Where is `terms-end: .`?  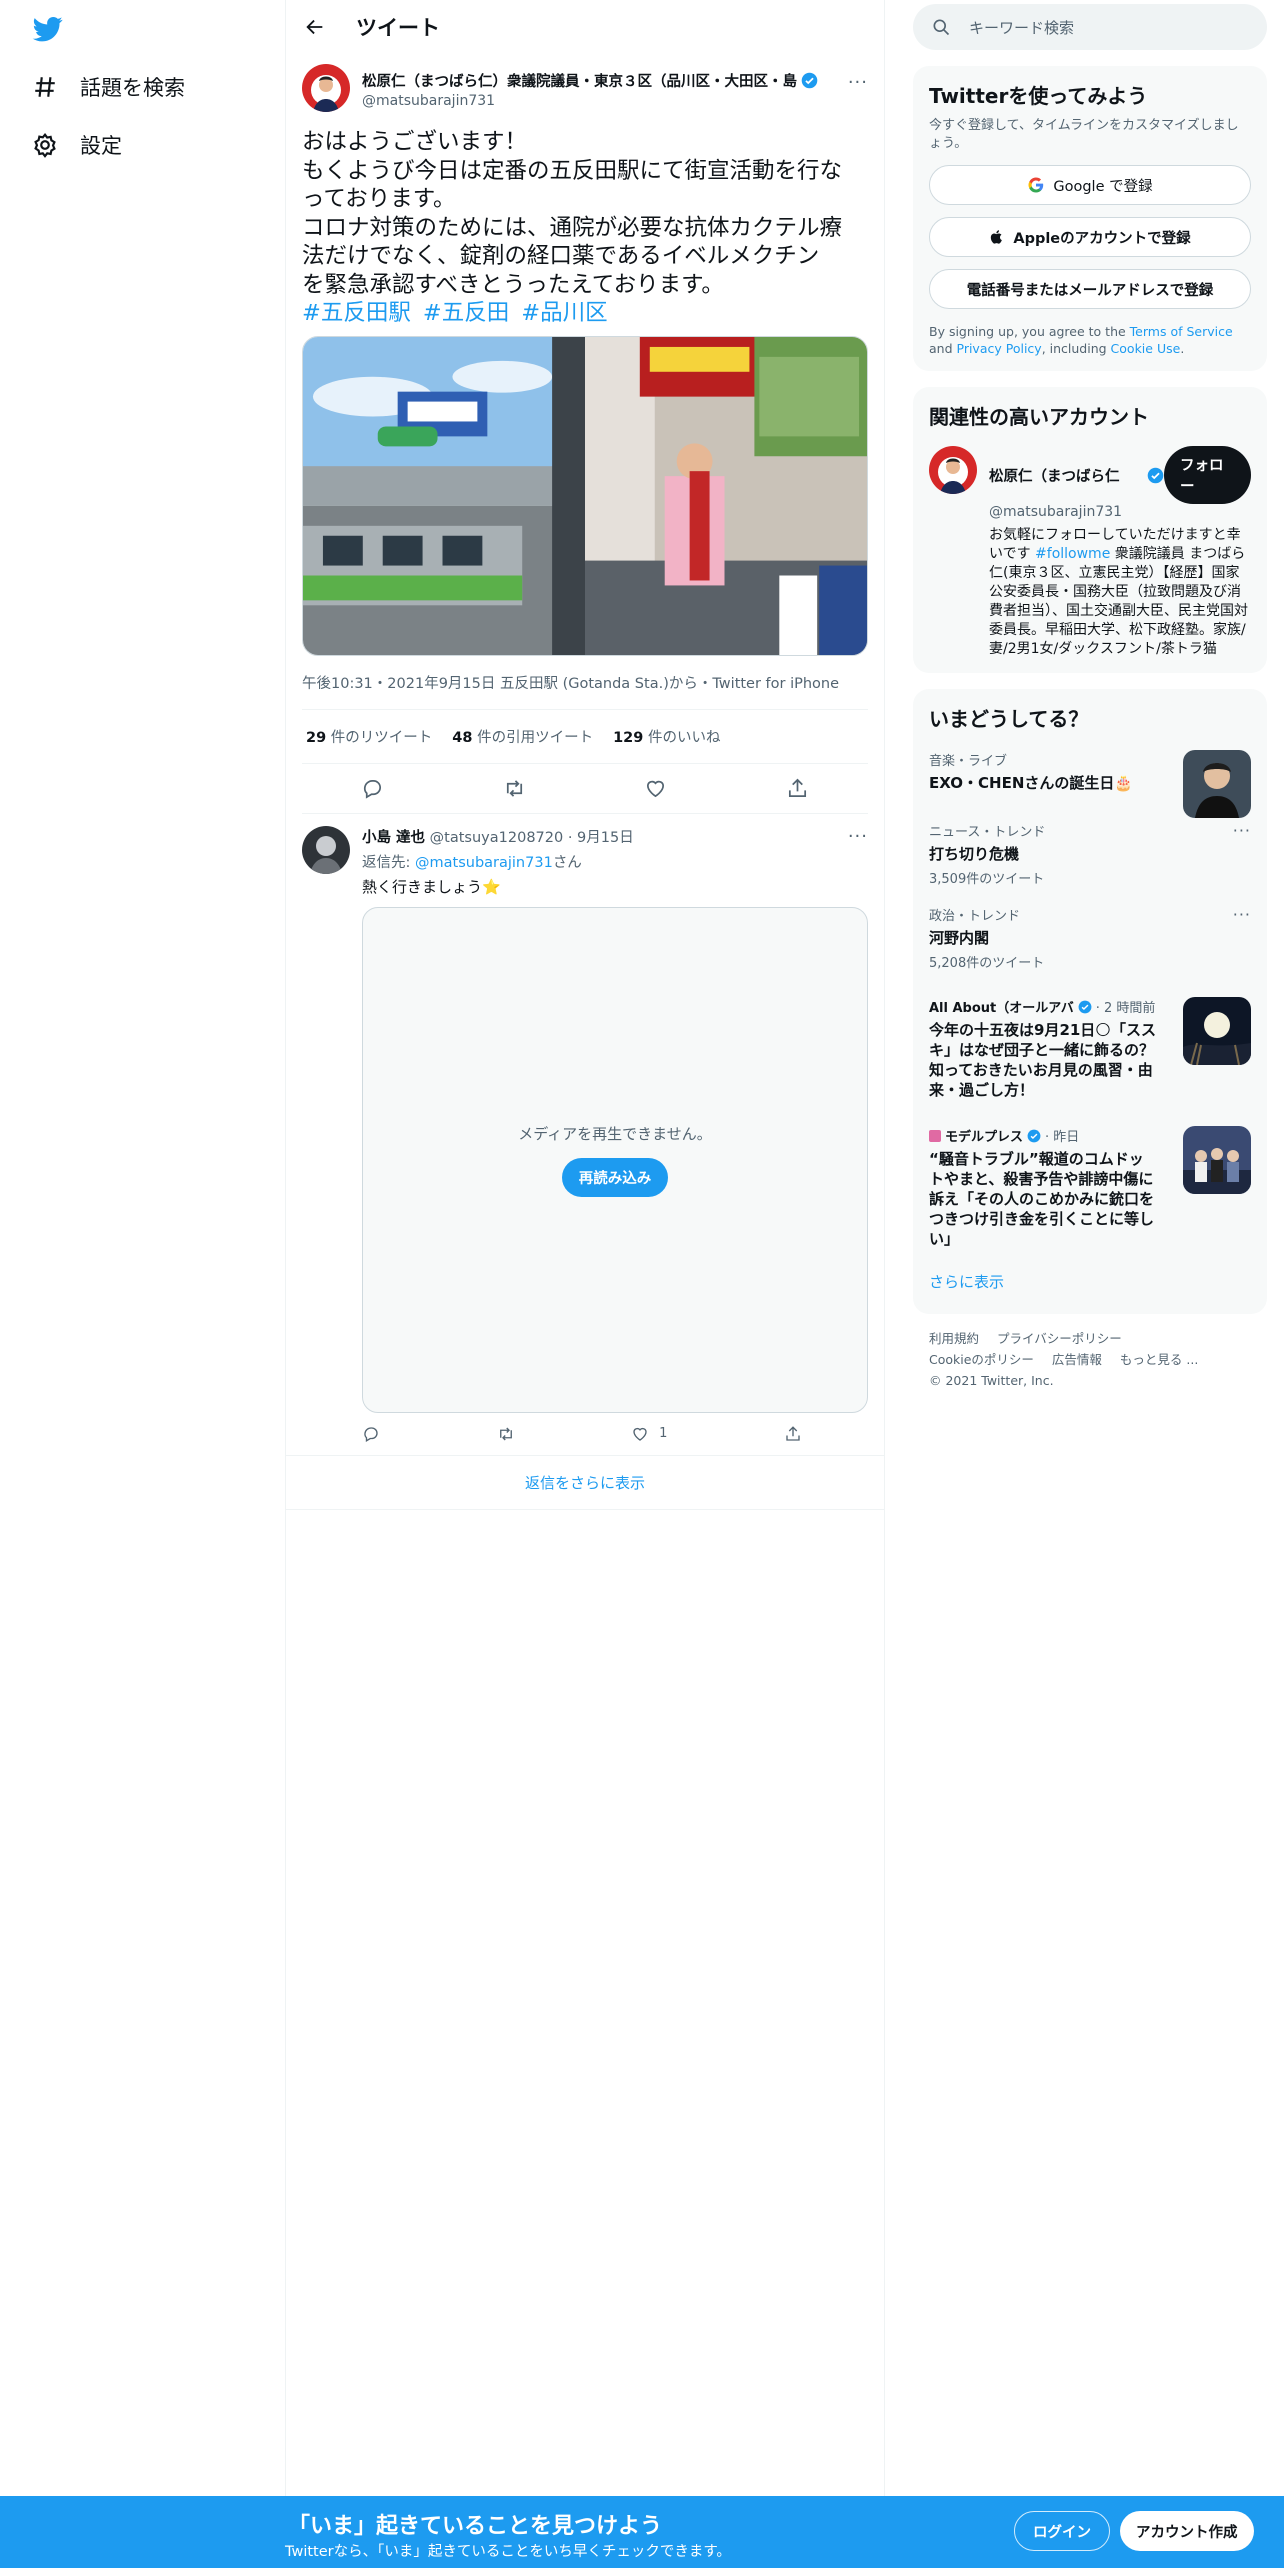
terms-end: . is located at coordinates (1182, 348).